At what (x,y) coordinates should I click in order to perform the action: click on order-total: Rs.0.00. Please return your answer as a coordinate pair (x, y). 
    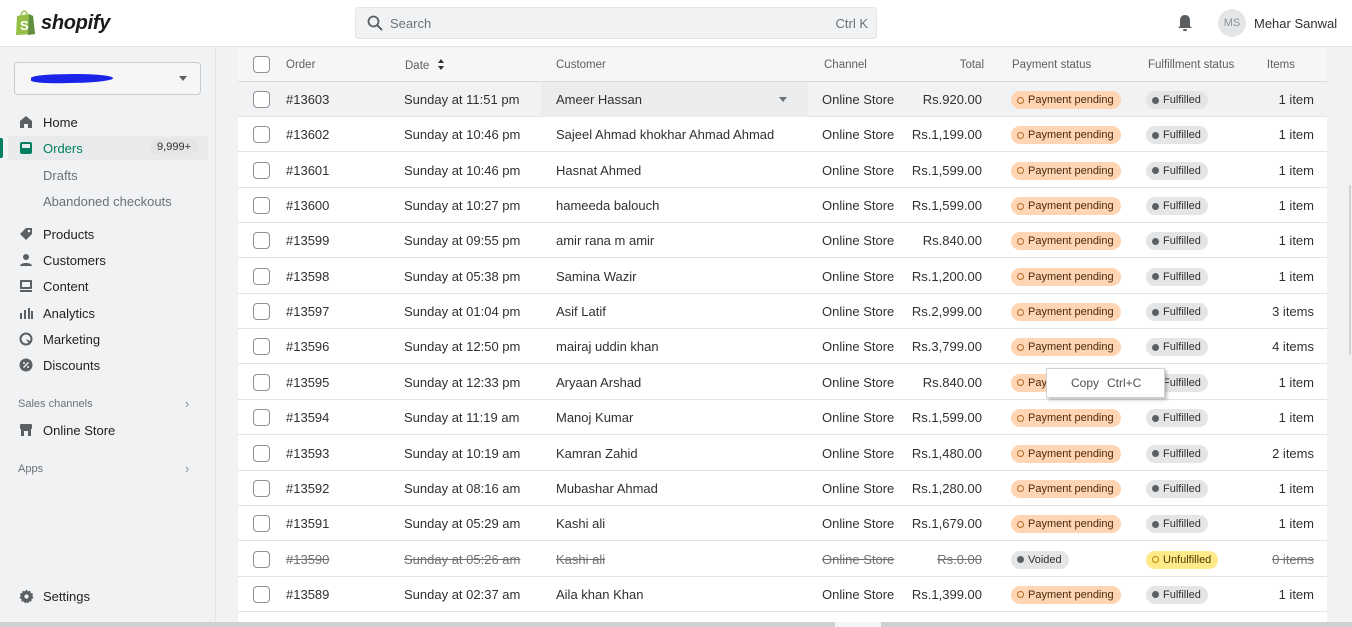
    Looking at the image, I should click on (959, 559).